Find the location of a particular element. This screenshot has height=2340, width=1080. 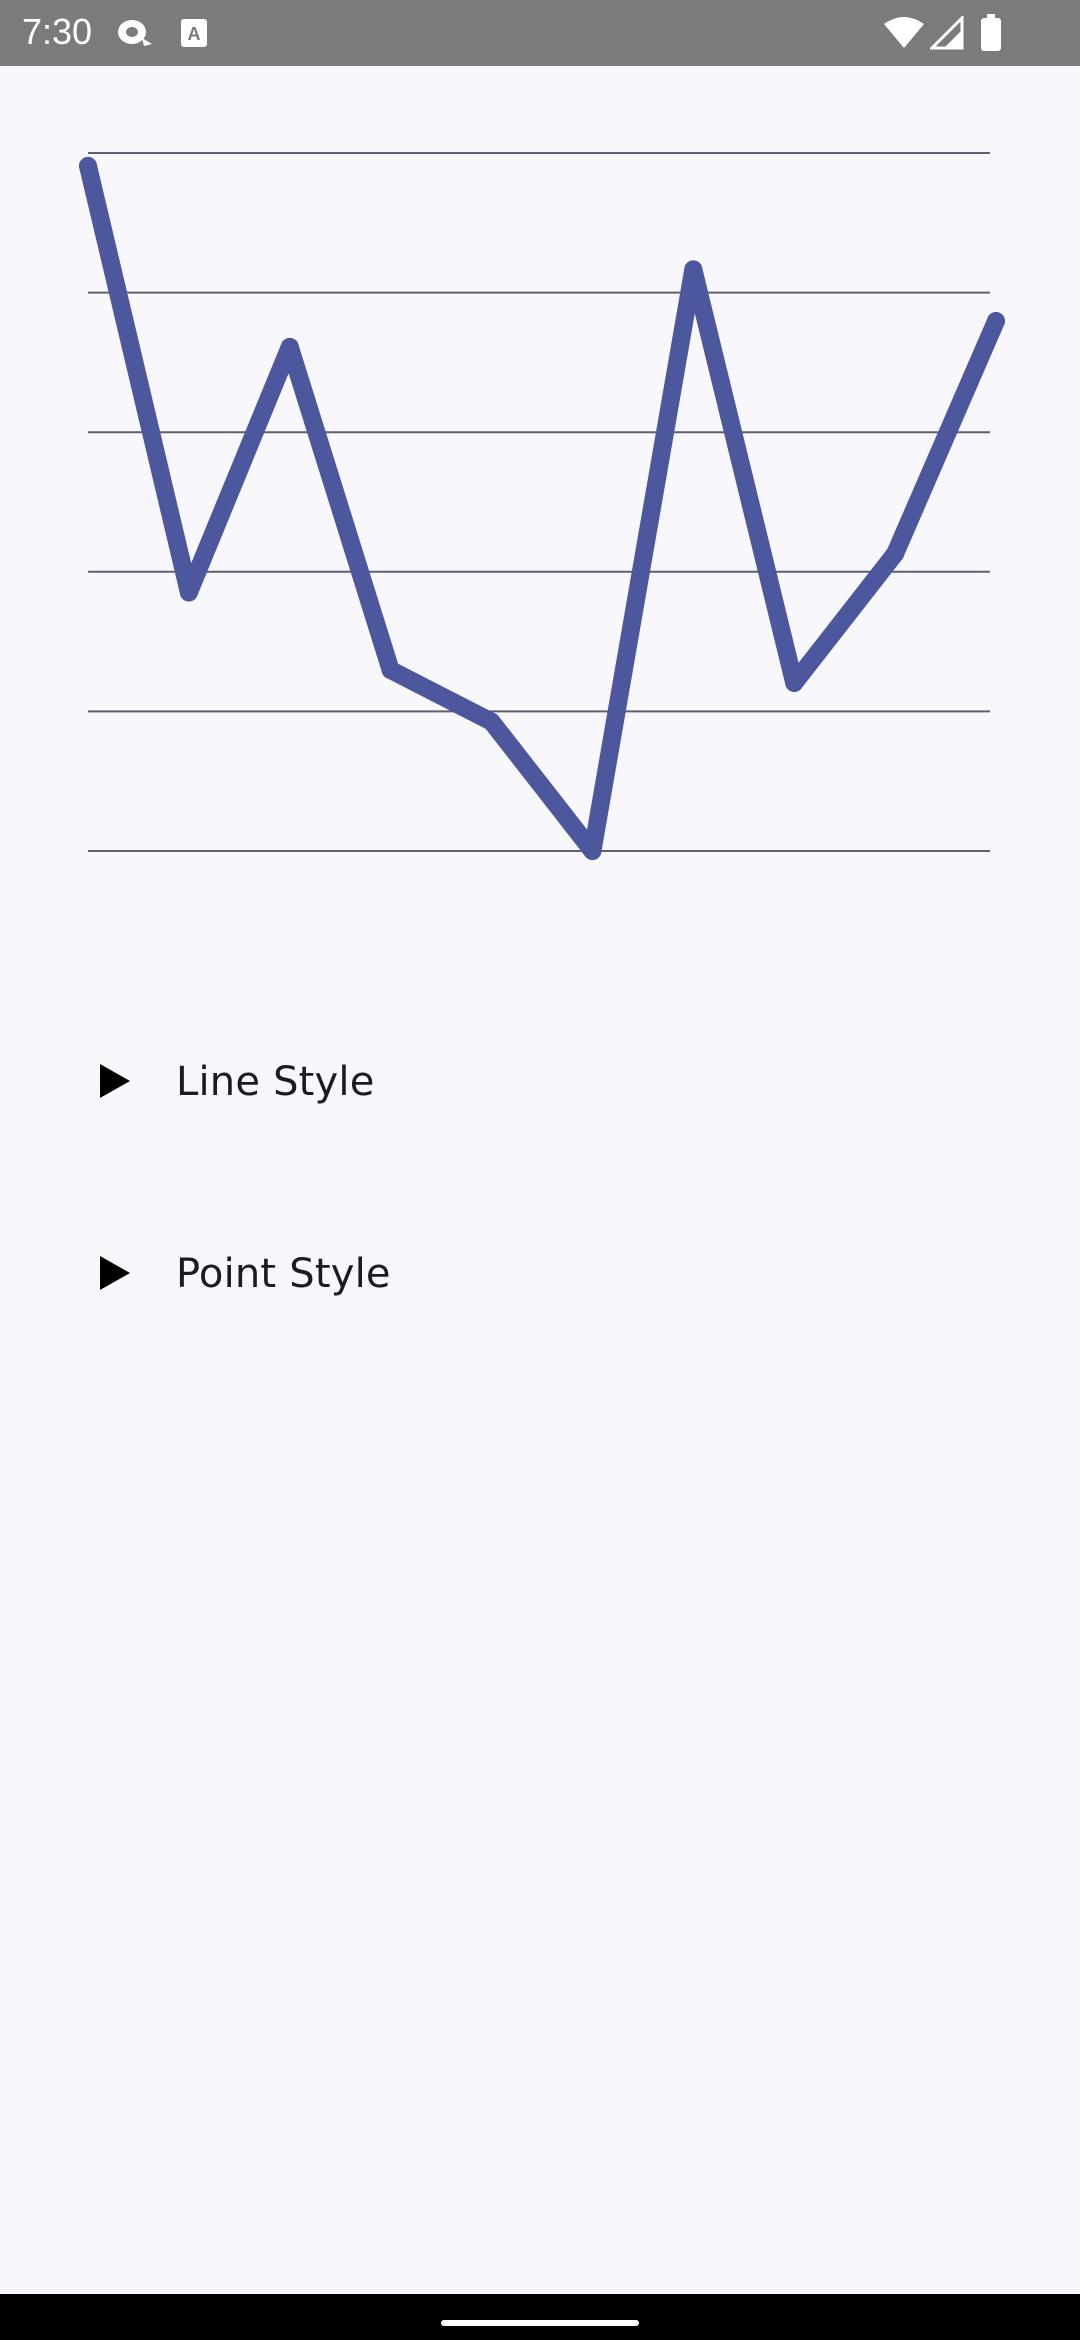

text-a-icon: A is located at coordinates (194, 35).